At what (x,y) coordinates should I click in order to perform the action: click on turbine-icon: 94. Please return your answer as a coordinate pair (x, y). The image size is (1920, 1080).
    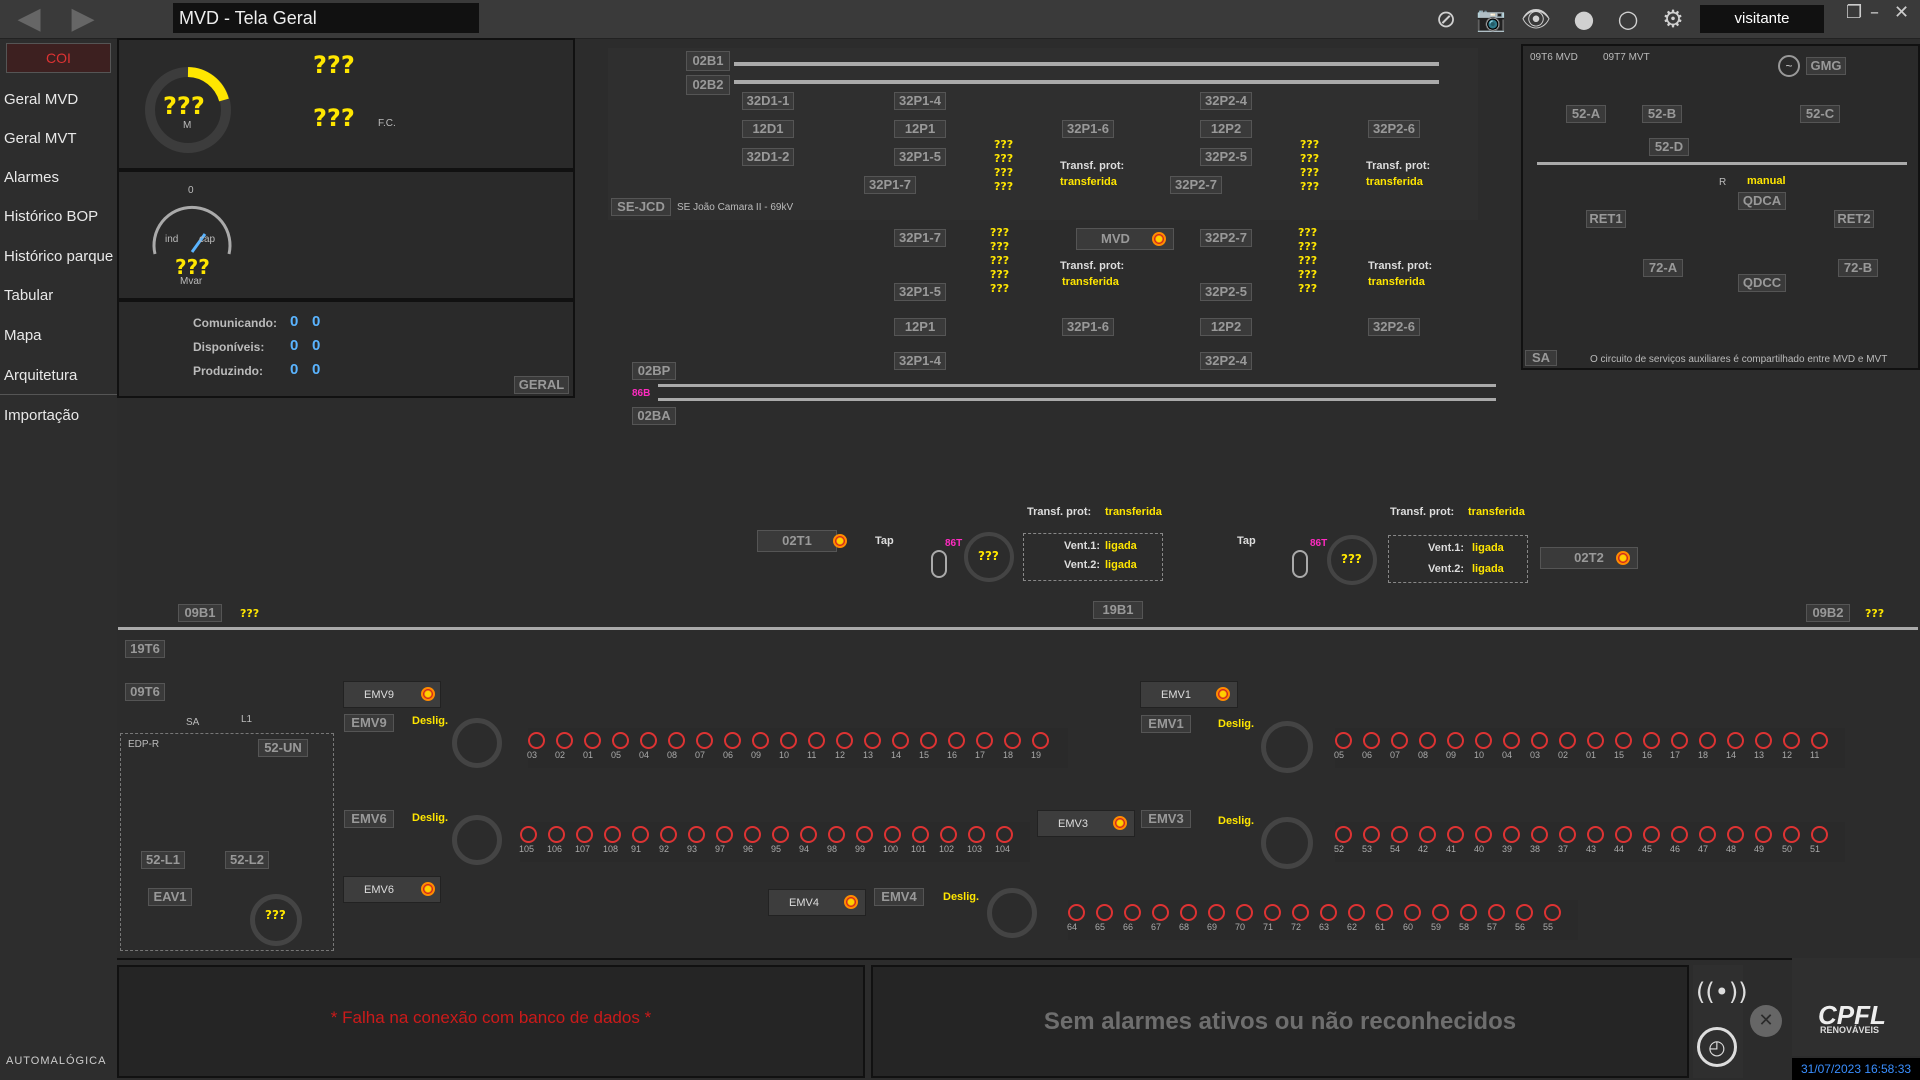
    Looking at the image, I should click on (808, 840).